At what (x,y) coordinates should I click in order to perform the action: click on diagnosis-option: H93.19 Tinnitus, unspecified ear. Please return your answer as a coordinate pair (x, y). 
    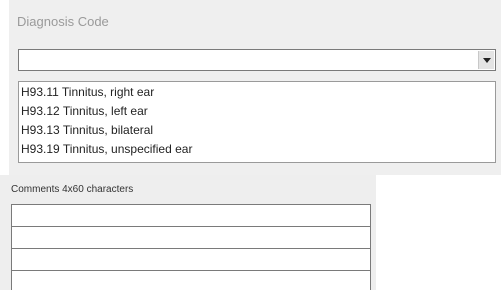
    Looking at the image, I should click on (257, 149).